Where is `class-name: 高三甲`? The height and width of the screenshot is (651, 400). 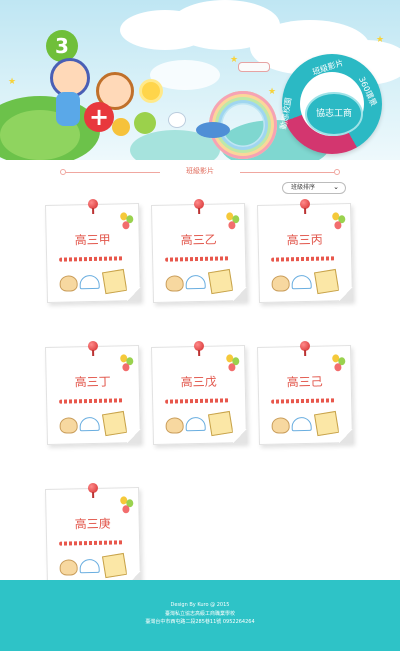
class-name: 高三甲 is located at coordinates (92, 240).